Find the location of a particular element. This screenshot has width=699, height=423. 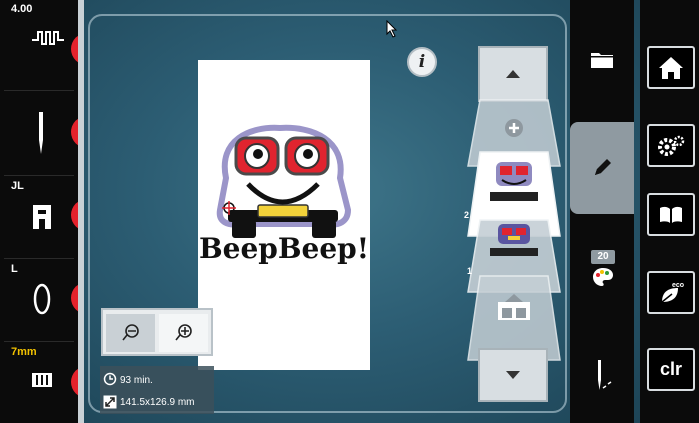

gear-icon is located at coordinates (671, 145).